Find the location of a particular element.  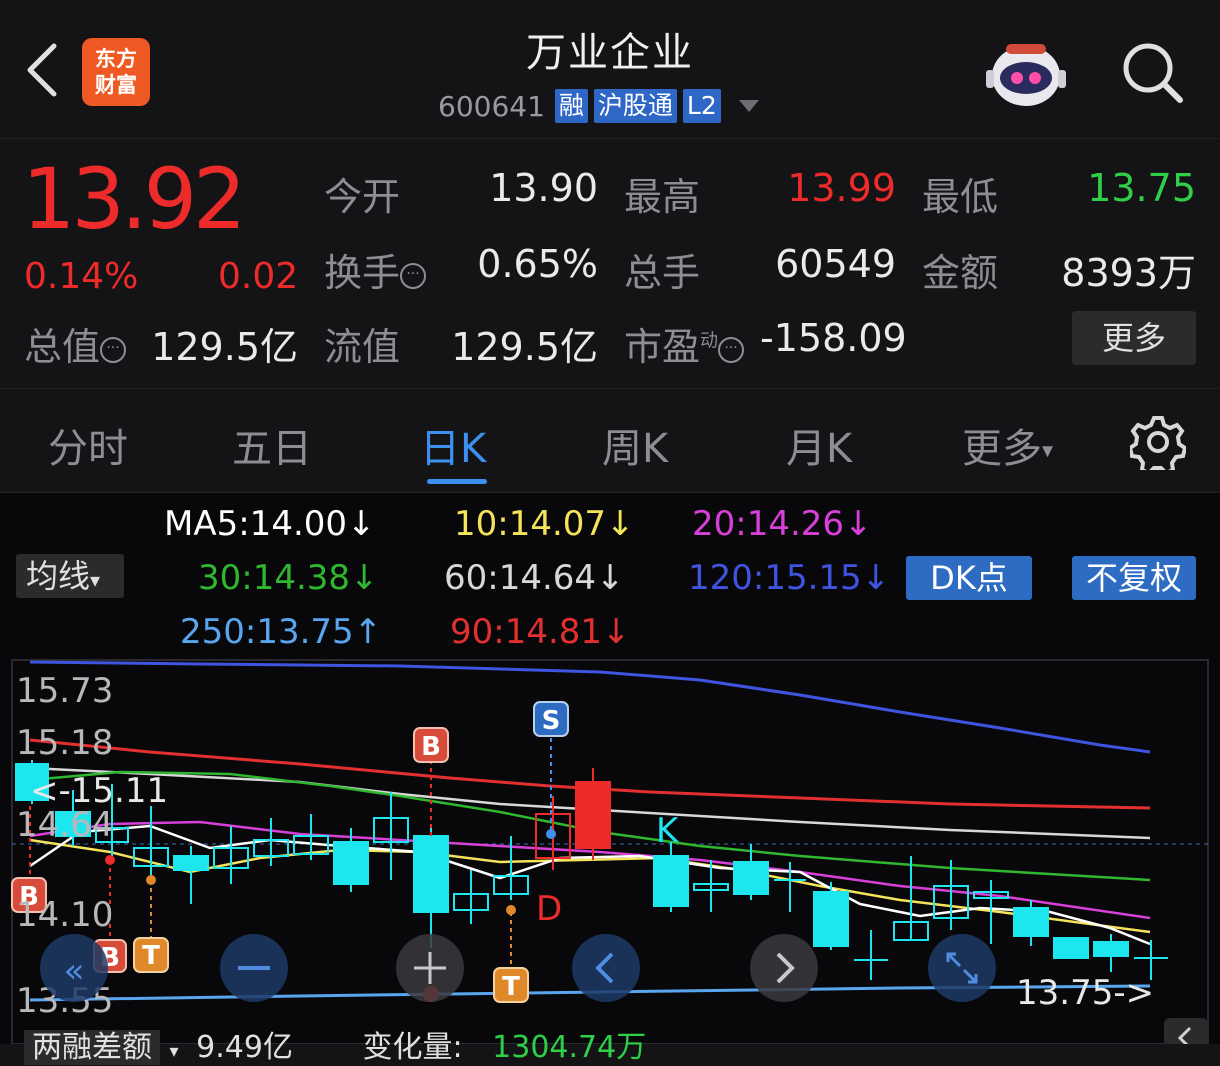

buy-signal-badge: B is located at coordinates (431, 747).